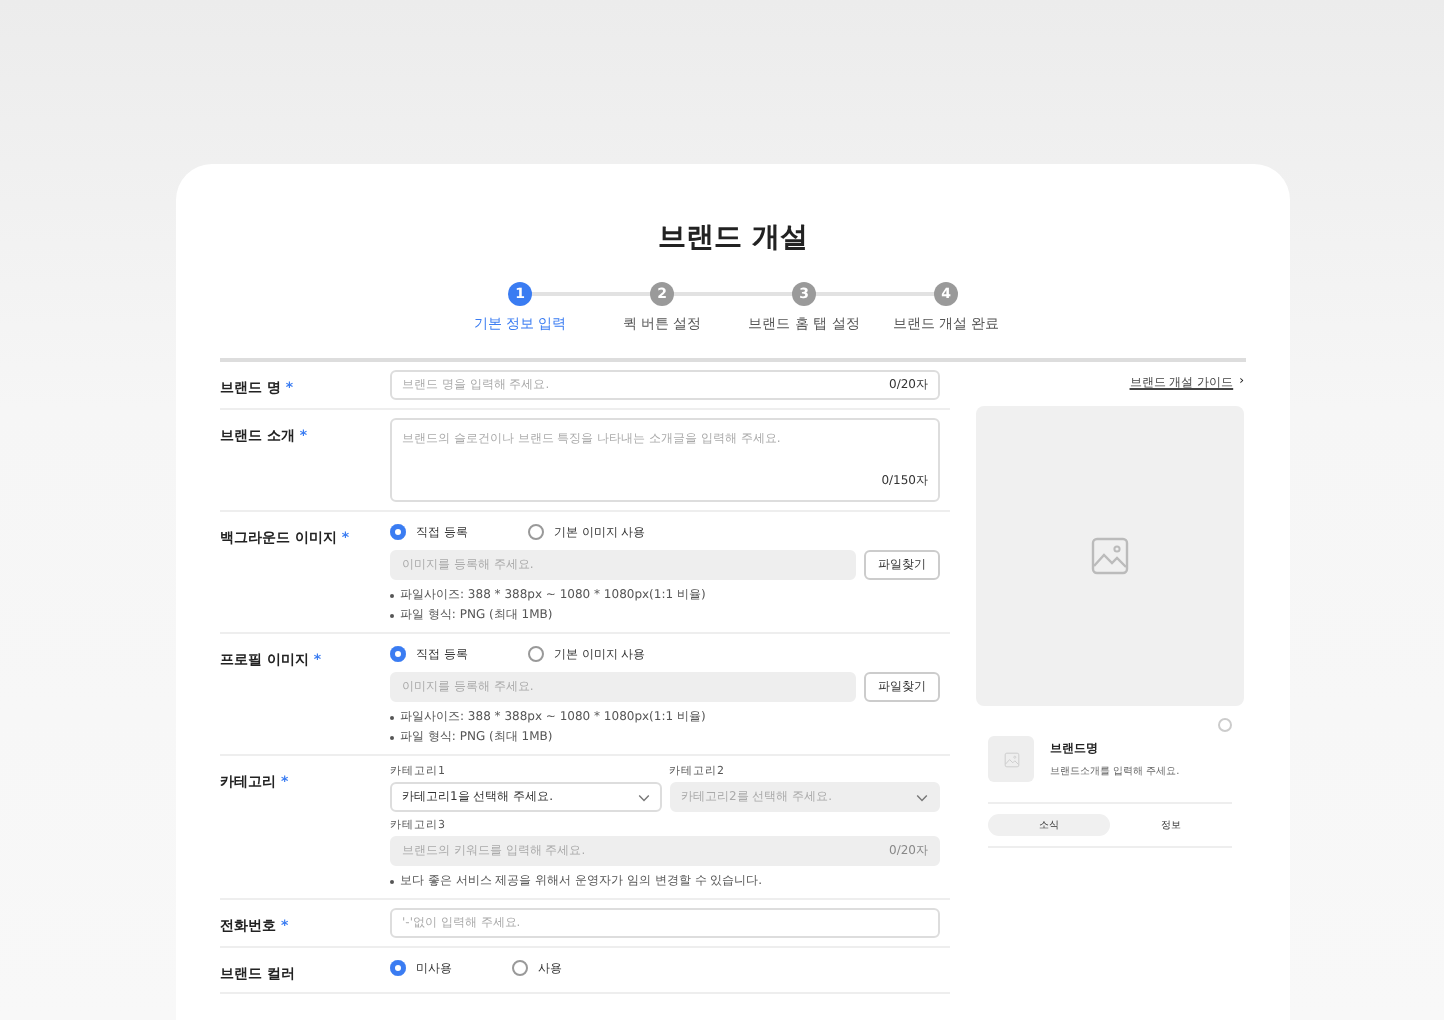 This screenshot has width=1444, height=1020. I want to click on page-title: 브랜드 개설, so click(733, 238).